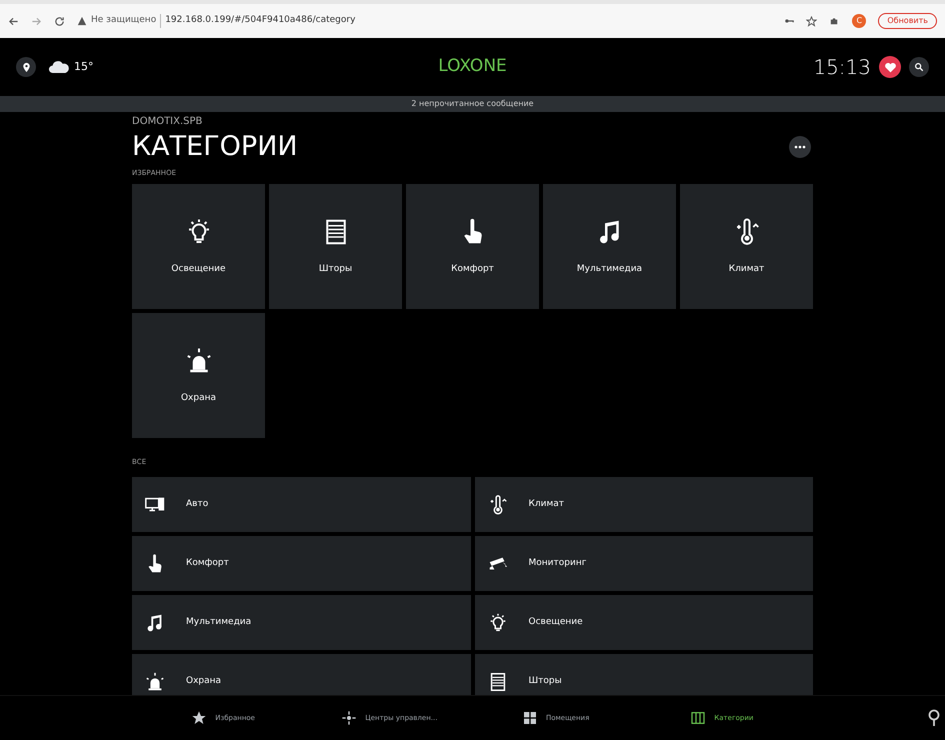 The height and width of the screenshot is (740, 945). I want to click on category-row: Мониторинг, so click(643, 563).